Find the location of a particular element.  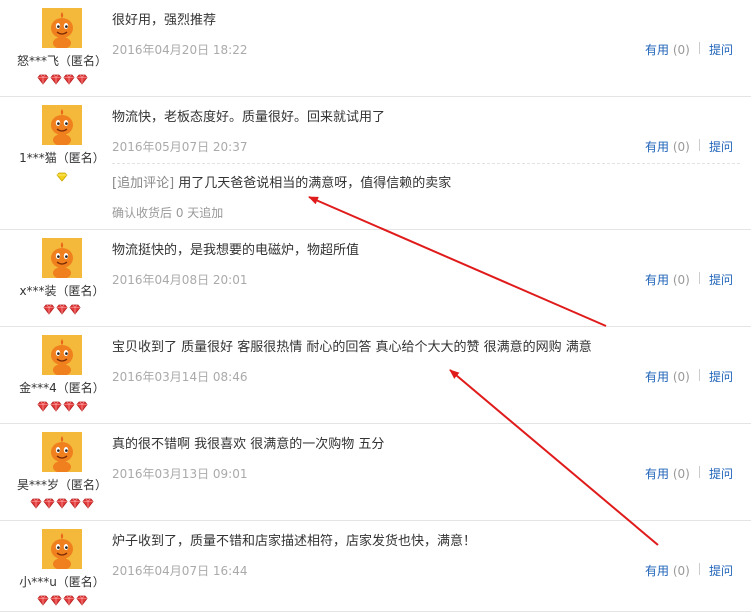

reviewer-name: 金***4（匿名） is located at coordinates (62, 388).